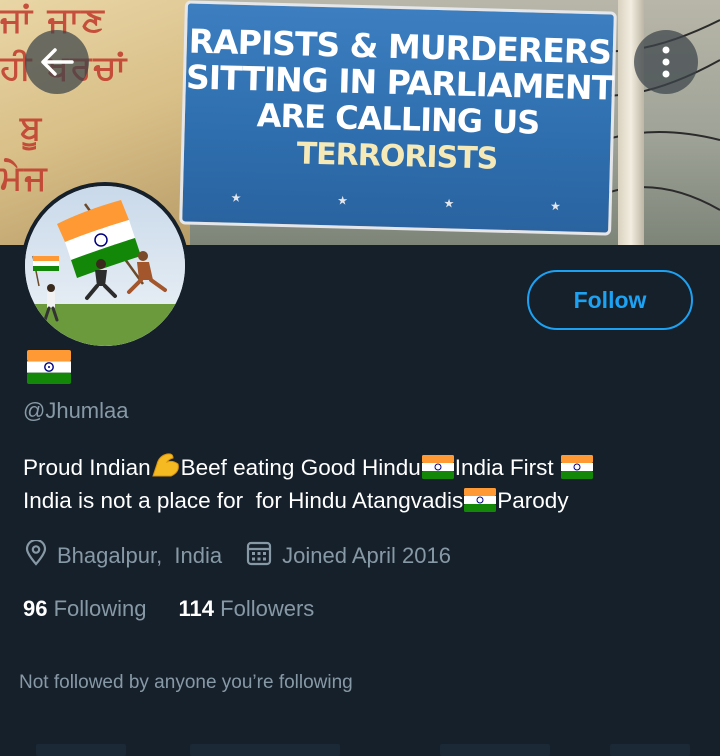 This screenshot has height=756, width=720. I want to click on bio-text: Proud Indian, so click(87, 467).